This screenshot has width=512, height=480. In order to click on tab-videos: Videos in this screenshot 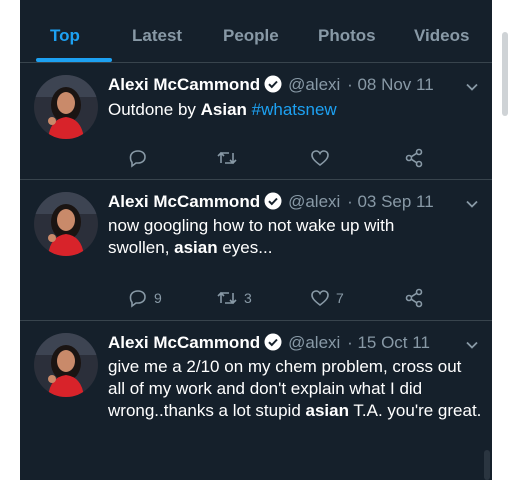, I will do `click(441, 36)`.